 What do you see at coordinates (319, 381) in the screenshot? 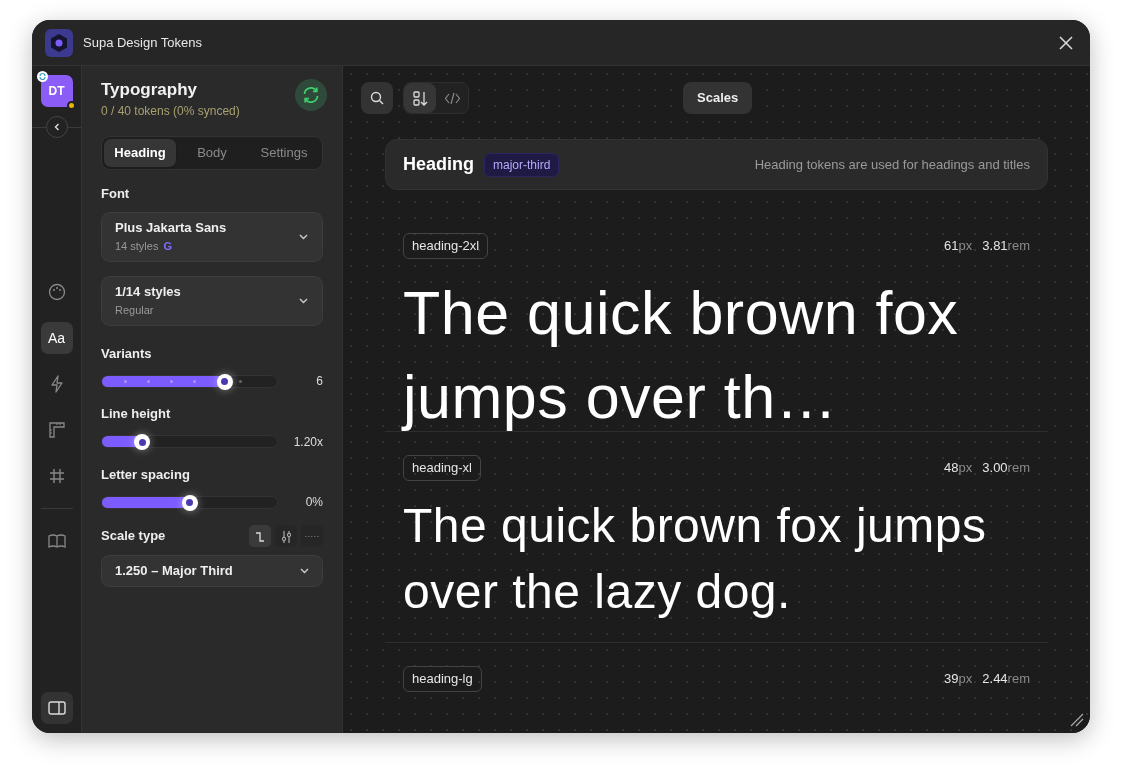
I see `slider-value: 6` at bounding box center [319, 381].